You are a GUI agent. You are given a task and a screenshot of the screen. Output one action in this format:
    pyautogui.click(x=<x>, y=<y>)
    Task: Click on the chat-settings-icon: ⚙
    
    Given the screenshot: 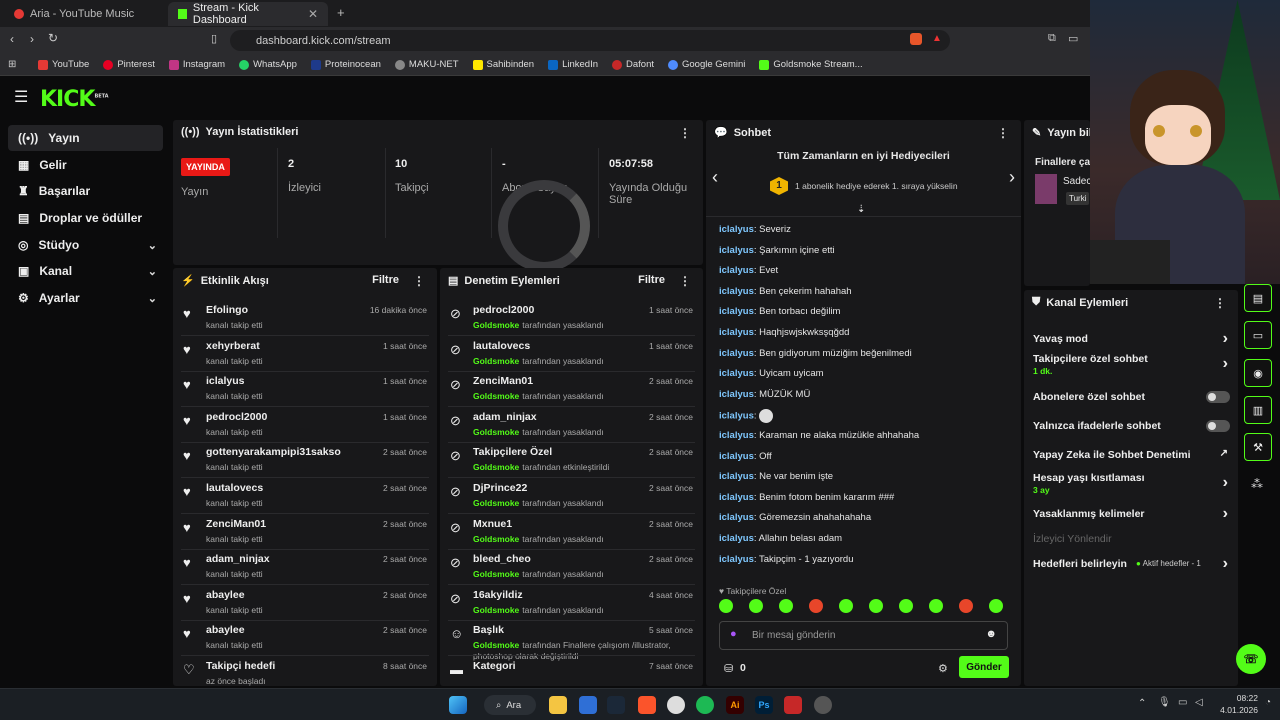 What is the action you would take?
    pyautogui.click(x=943, y=668)
    